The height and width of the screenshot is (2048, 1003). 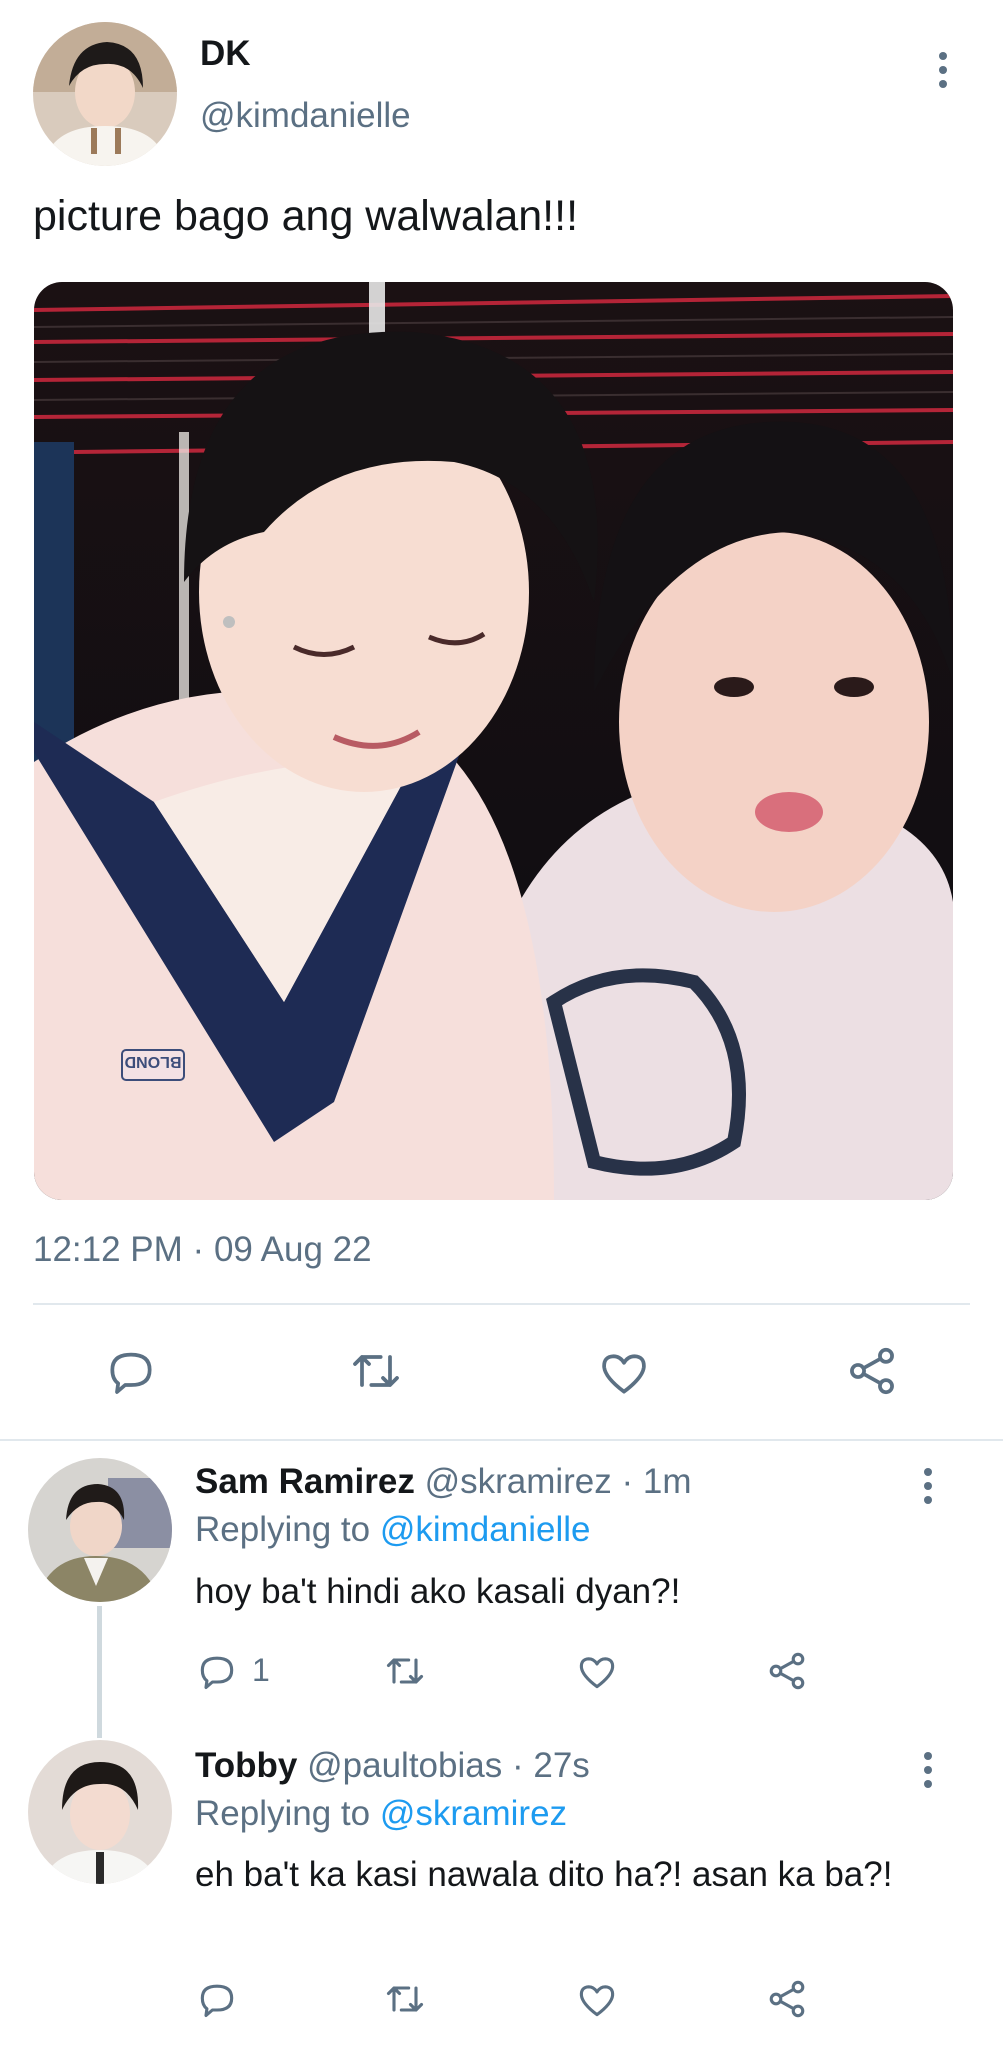 What do you see at coordinates (306, 216) in the screenshot?
I see `tweet-text: picture bago ang walwalan!!!` at bounding box center [306, 216].